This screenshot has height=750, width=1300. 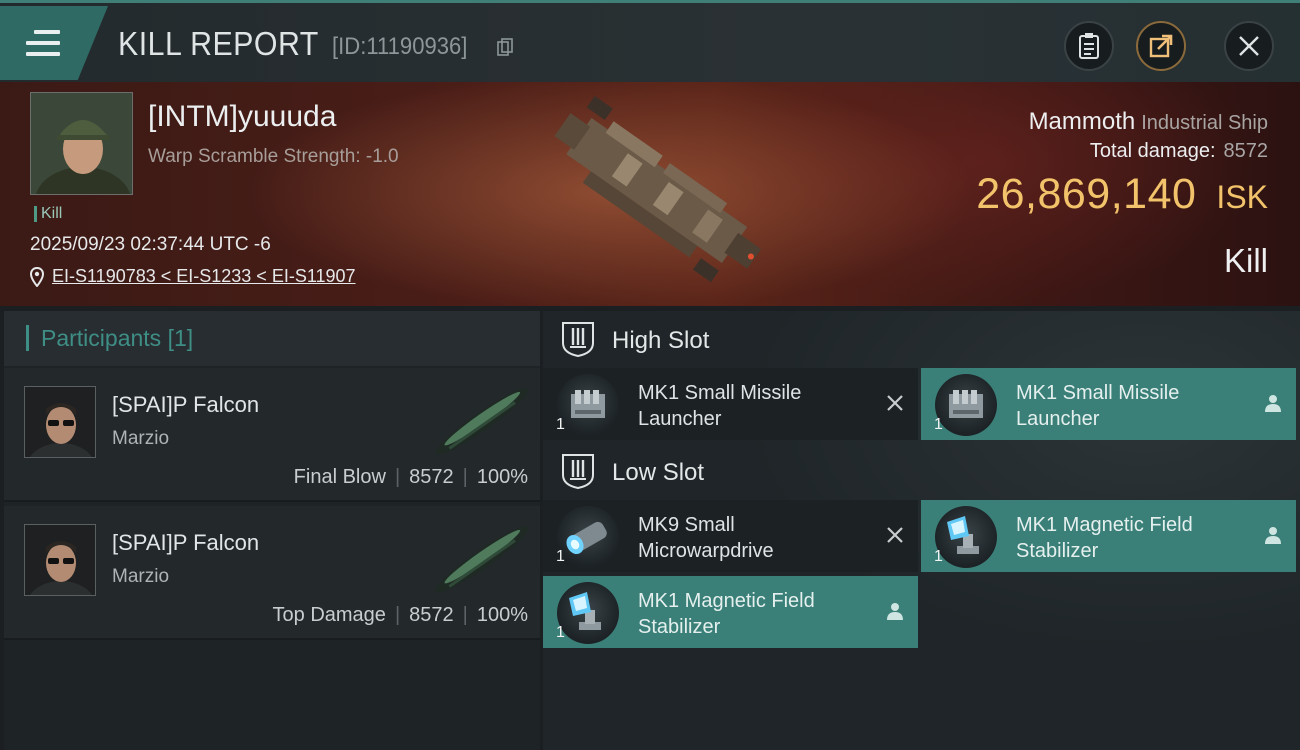 What do you see at coordinates (339, 477) in the screenshot?
I see `participant-role: Final Blow` at bounding box center [339, 477].